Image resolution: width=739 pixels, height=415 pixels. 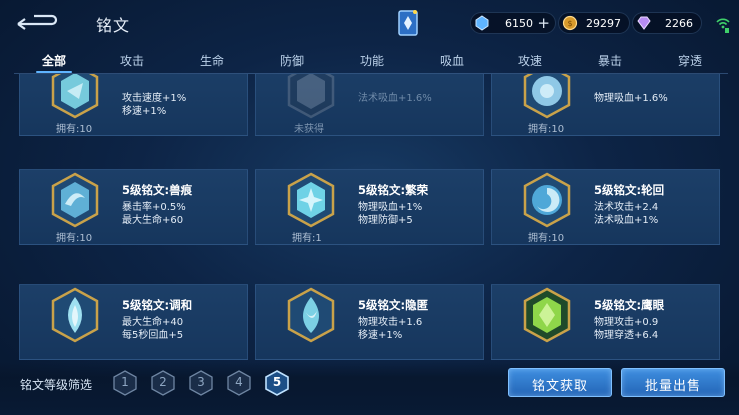 I want to click on rune-book-icon, so click(x=408, y=23).